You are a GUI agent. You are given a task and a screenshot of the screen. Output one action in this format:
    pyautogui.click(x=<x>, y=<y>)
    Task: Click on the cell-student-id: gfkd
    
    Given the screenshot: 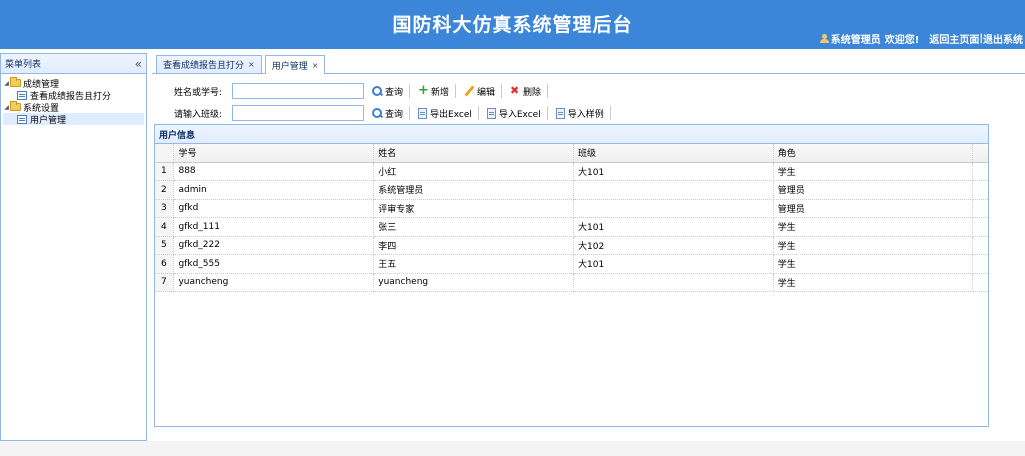 What is the action you would take?
    pyautogui.click(x=274, y=208)
    